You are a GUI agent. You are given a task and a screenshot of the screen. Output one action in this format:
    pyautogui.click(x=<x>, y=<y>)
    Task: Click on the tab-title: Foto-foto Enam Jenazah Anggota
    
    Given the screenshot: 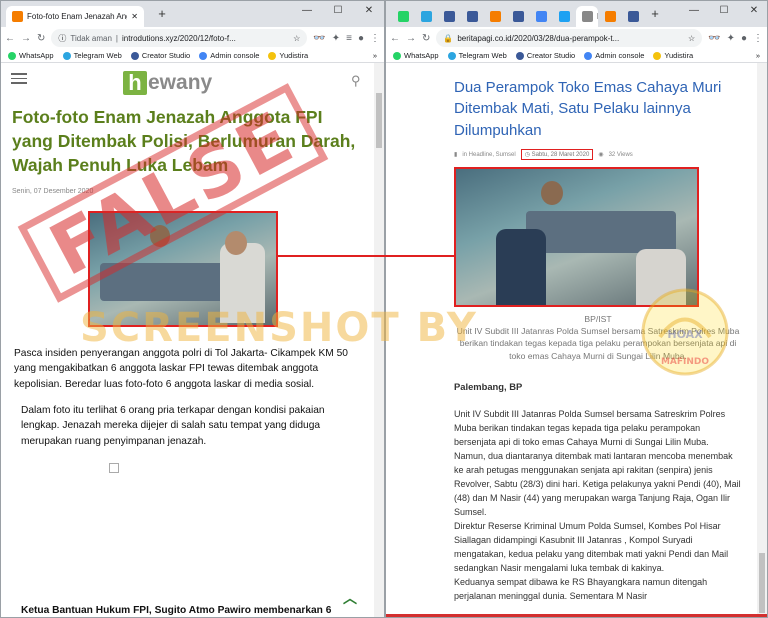 What is the action you would take?
    pyautogui.click(x=77, y=16)
    